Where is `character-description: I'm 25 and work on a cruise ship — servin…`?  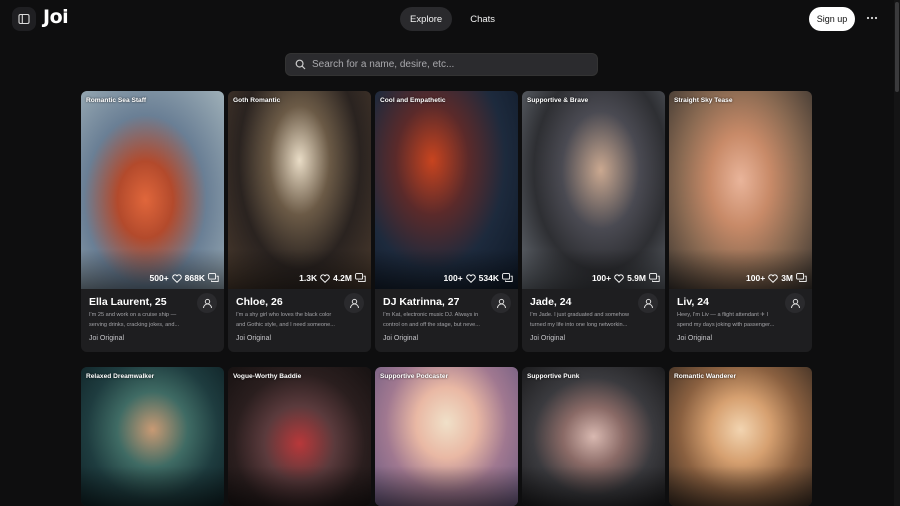
character-description: I'm 25 and work on a cruise ship — servin… is located at coordinates (143, 320).